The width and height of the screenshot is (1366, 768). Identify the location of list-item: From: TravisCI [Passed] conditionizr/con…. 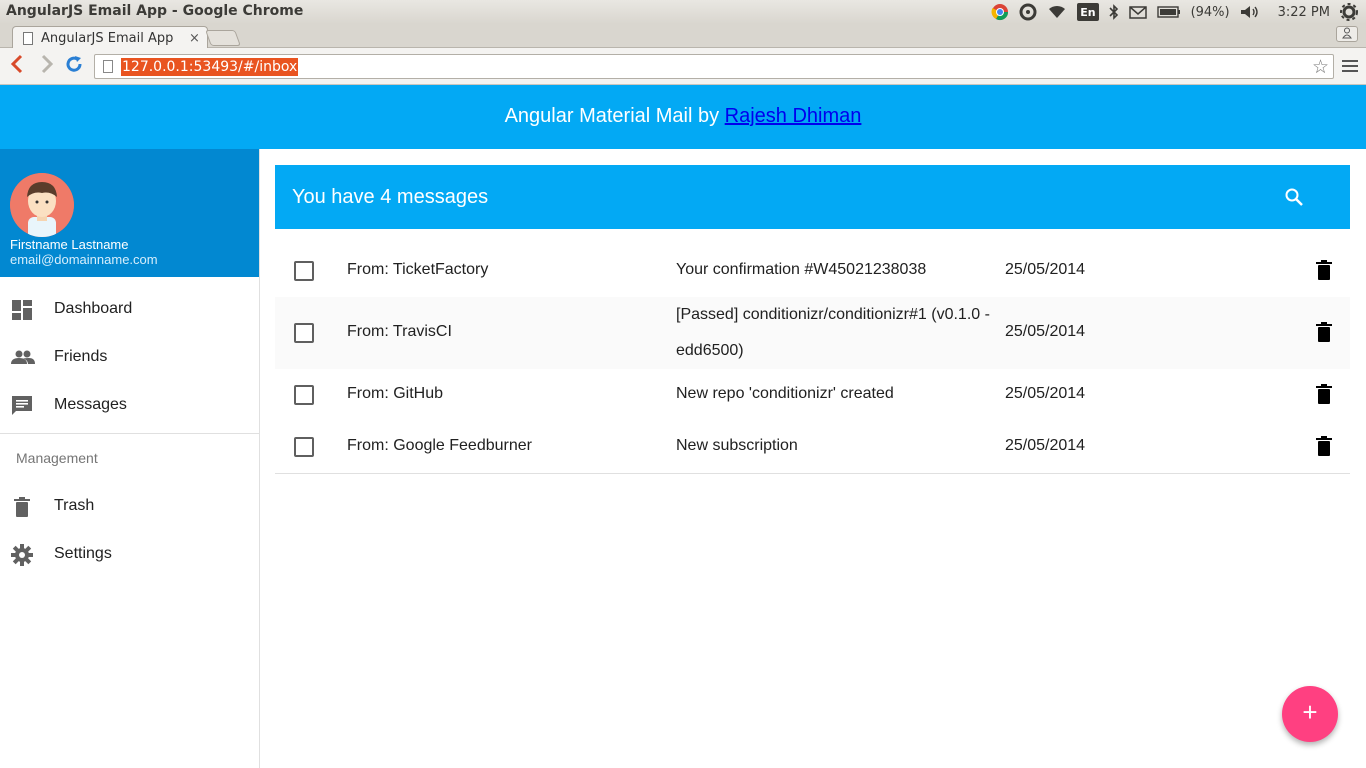
(812, 333).